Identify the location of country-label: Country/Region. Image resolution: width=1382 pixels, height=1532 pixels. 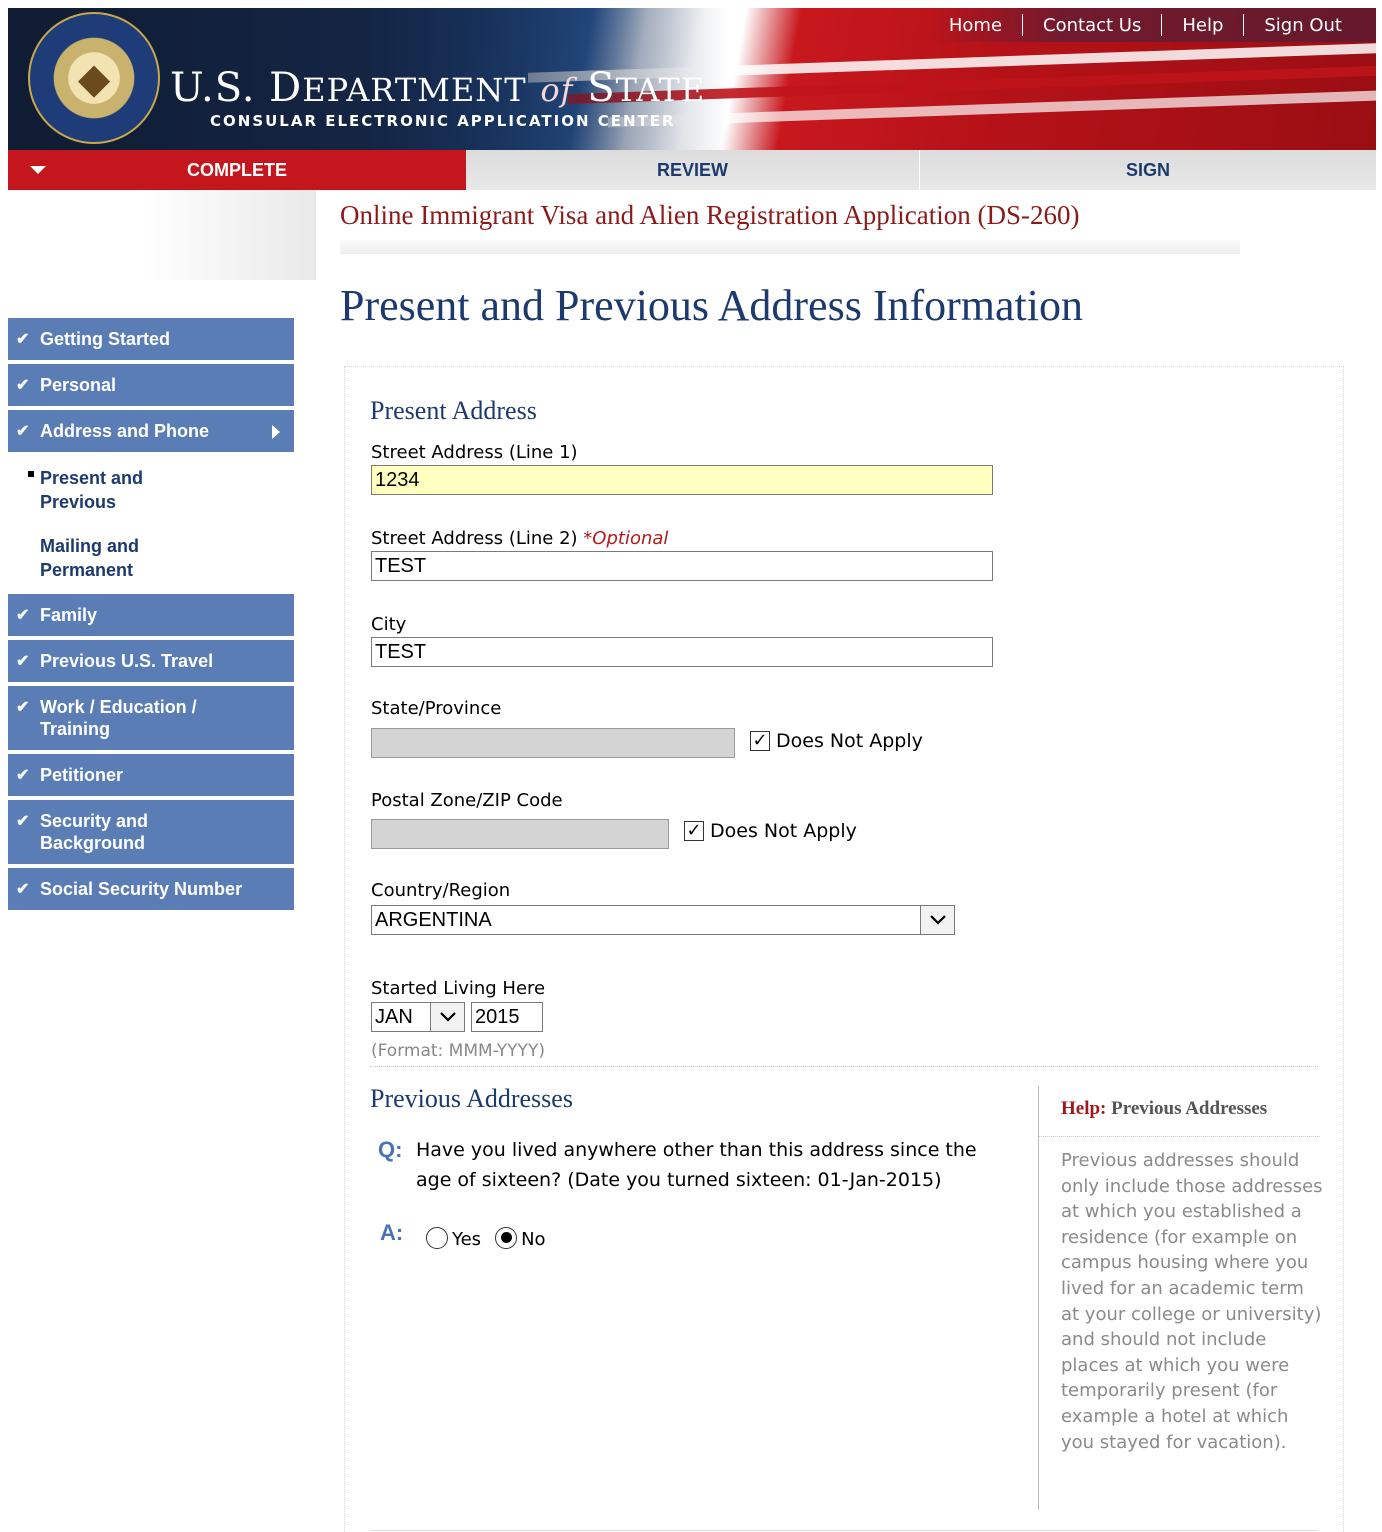
(441, 890).